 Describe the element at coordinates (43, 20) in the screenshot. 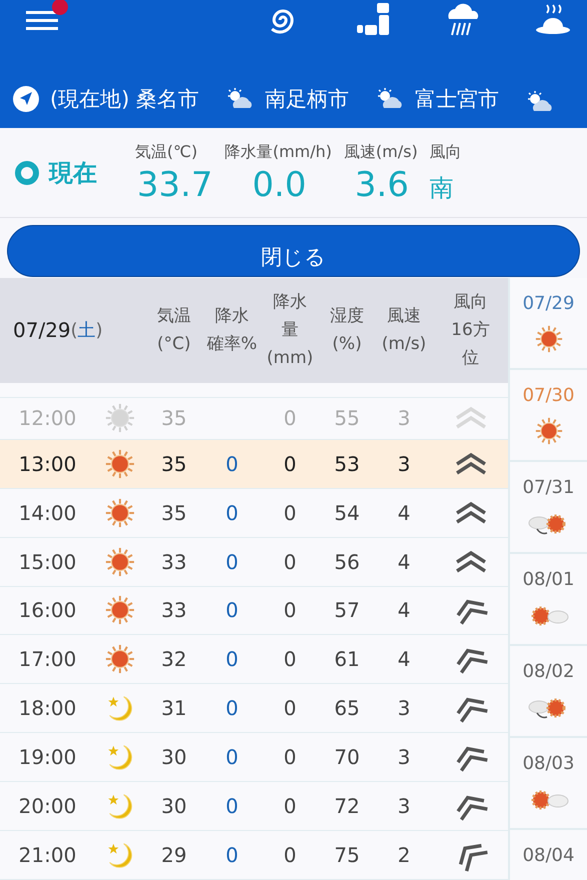

I see `menu-icon` at that location.